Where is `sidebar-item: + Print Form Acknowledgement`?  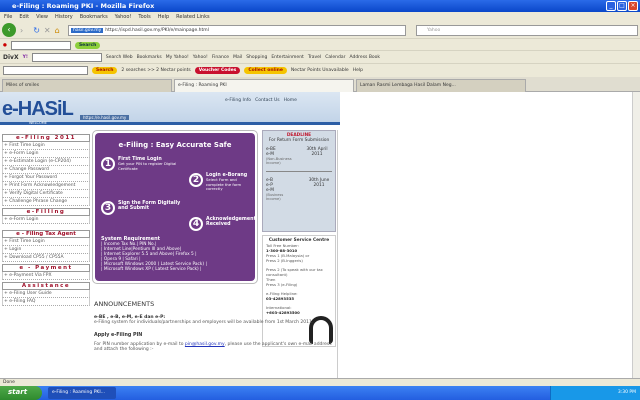 sidebar-item: + Print Form Acknowledgement is located at coordinates (46, 186).